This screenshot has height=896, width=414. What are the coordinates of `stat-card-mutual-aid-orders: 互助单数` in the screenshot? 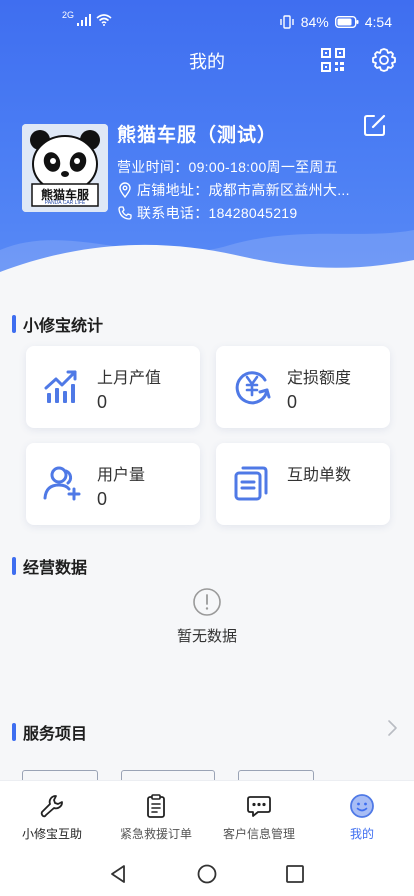 It's located at (303, 484).